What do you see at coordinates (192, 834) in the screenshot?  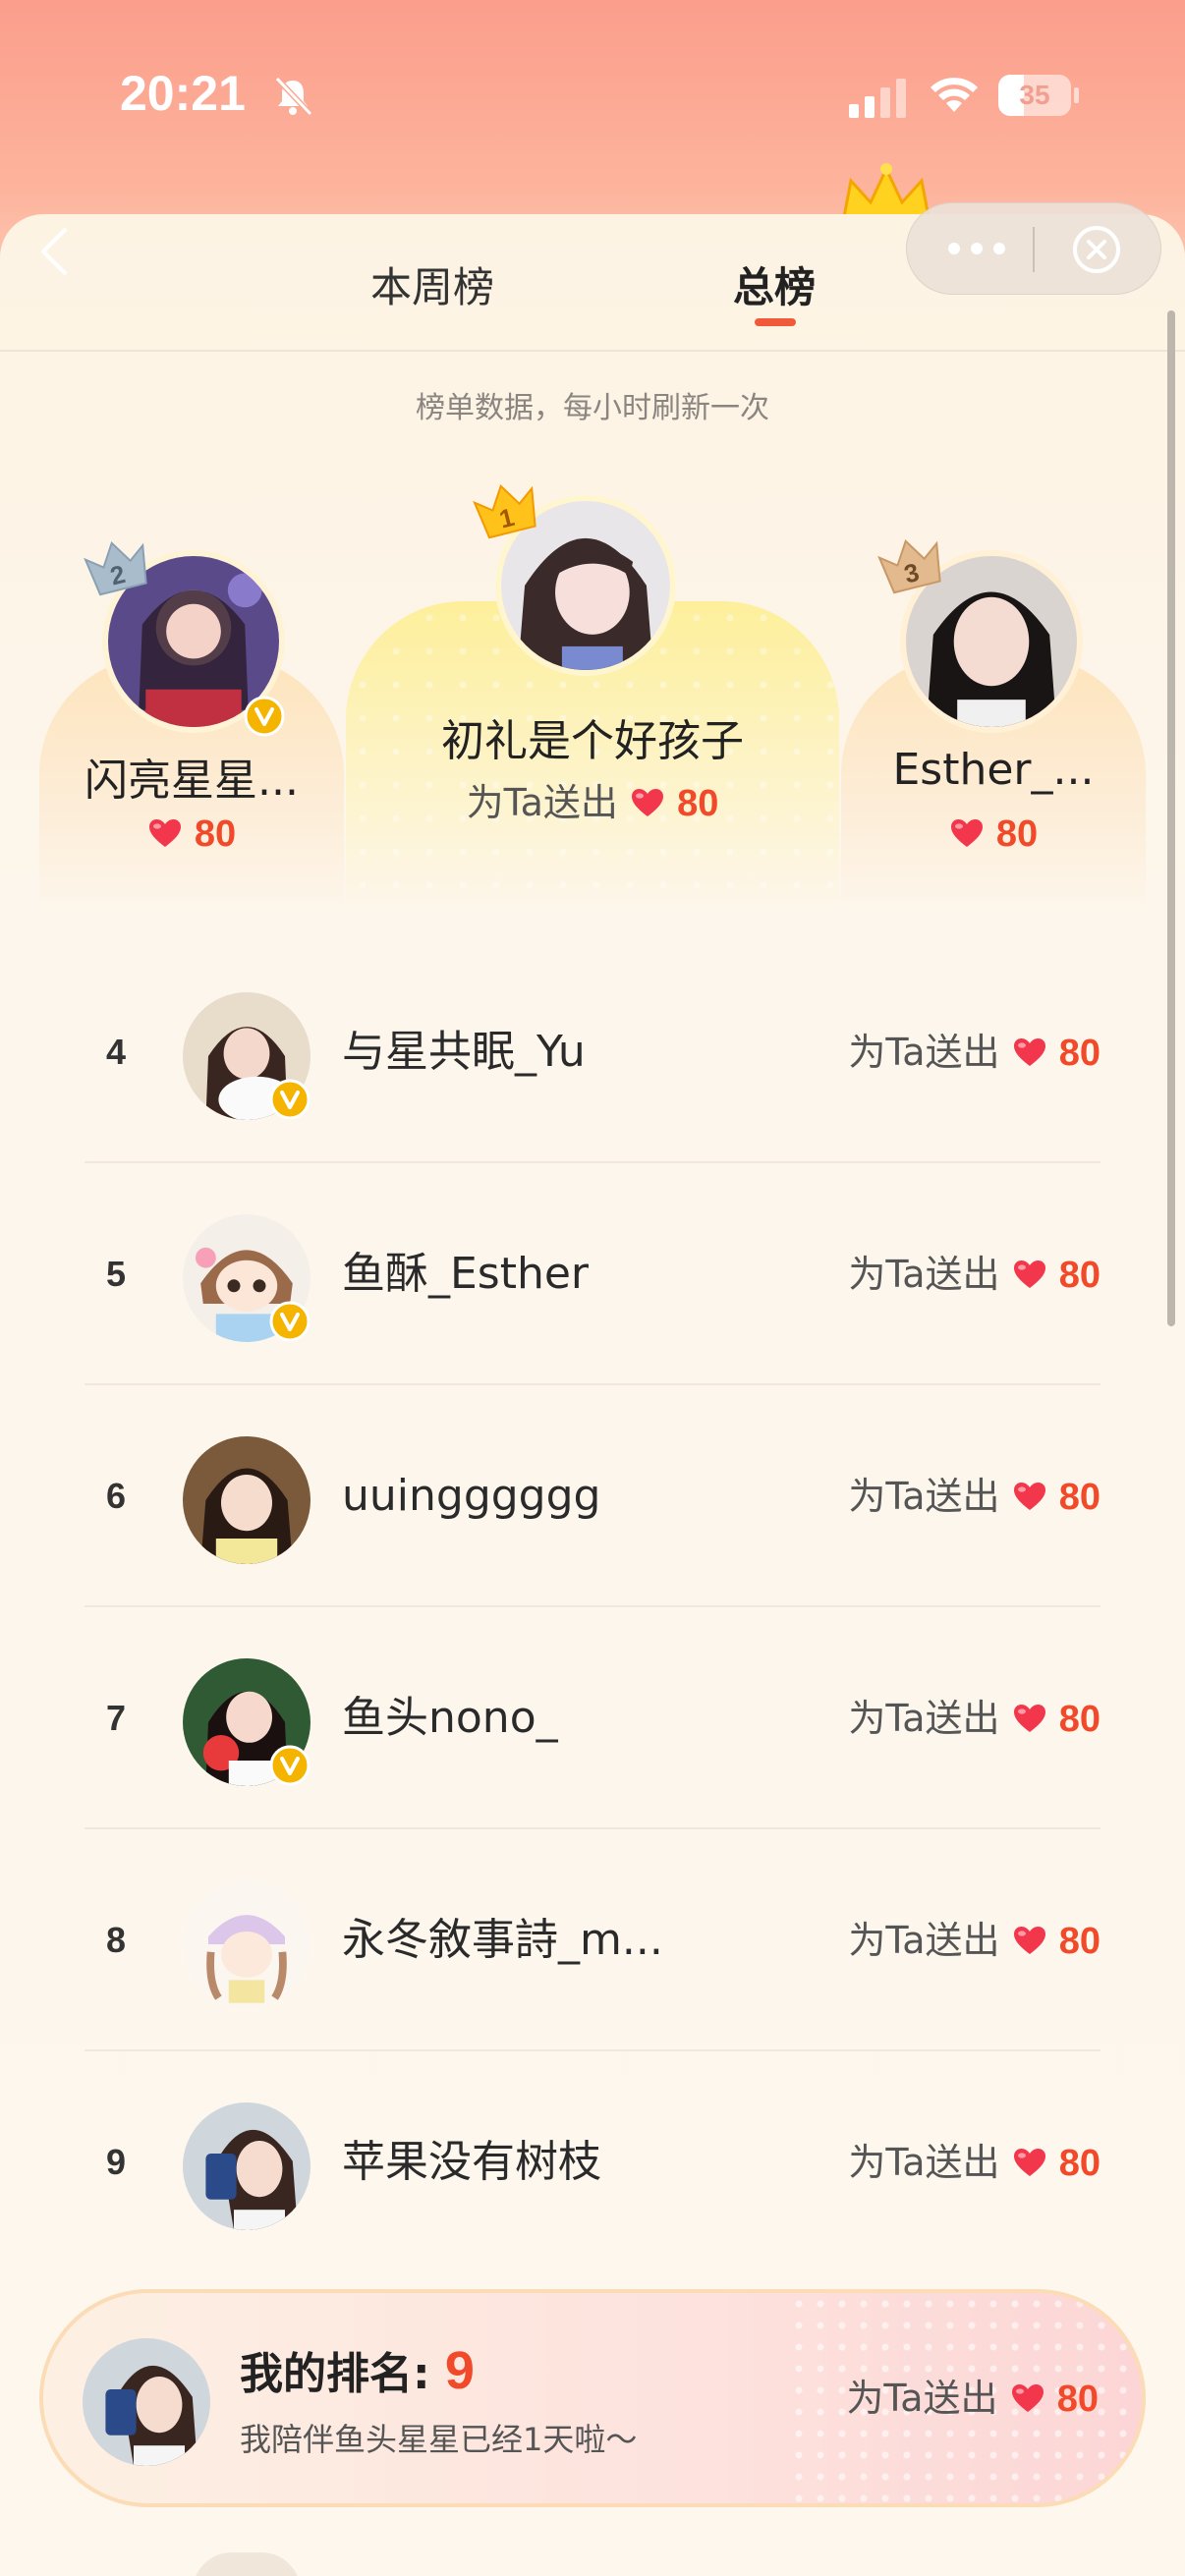 I see `podium-gift-rank-2: 80` at bounding box center [192, 834].